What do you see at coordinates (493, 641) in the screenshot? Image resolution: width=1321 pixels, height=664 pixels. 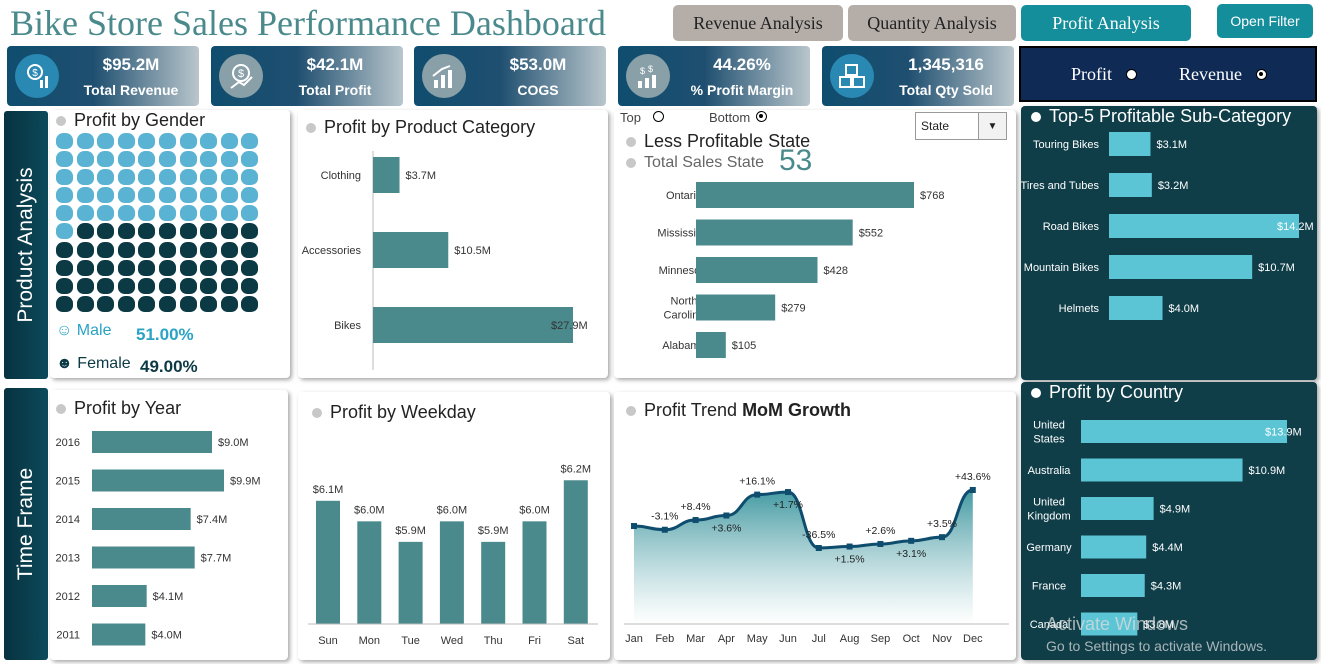 I see `axis-category-label: Thu` at bounding box center [493, 641].